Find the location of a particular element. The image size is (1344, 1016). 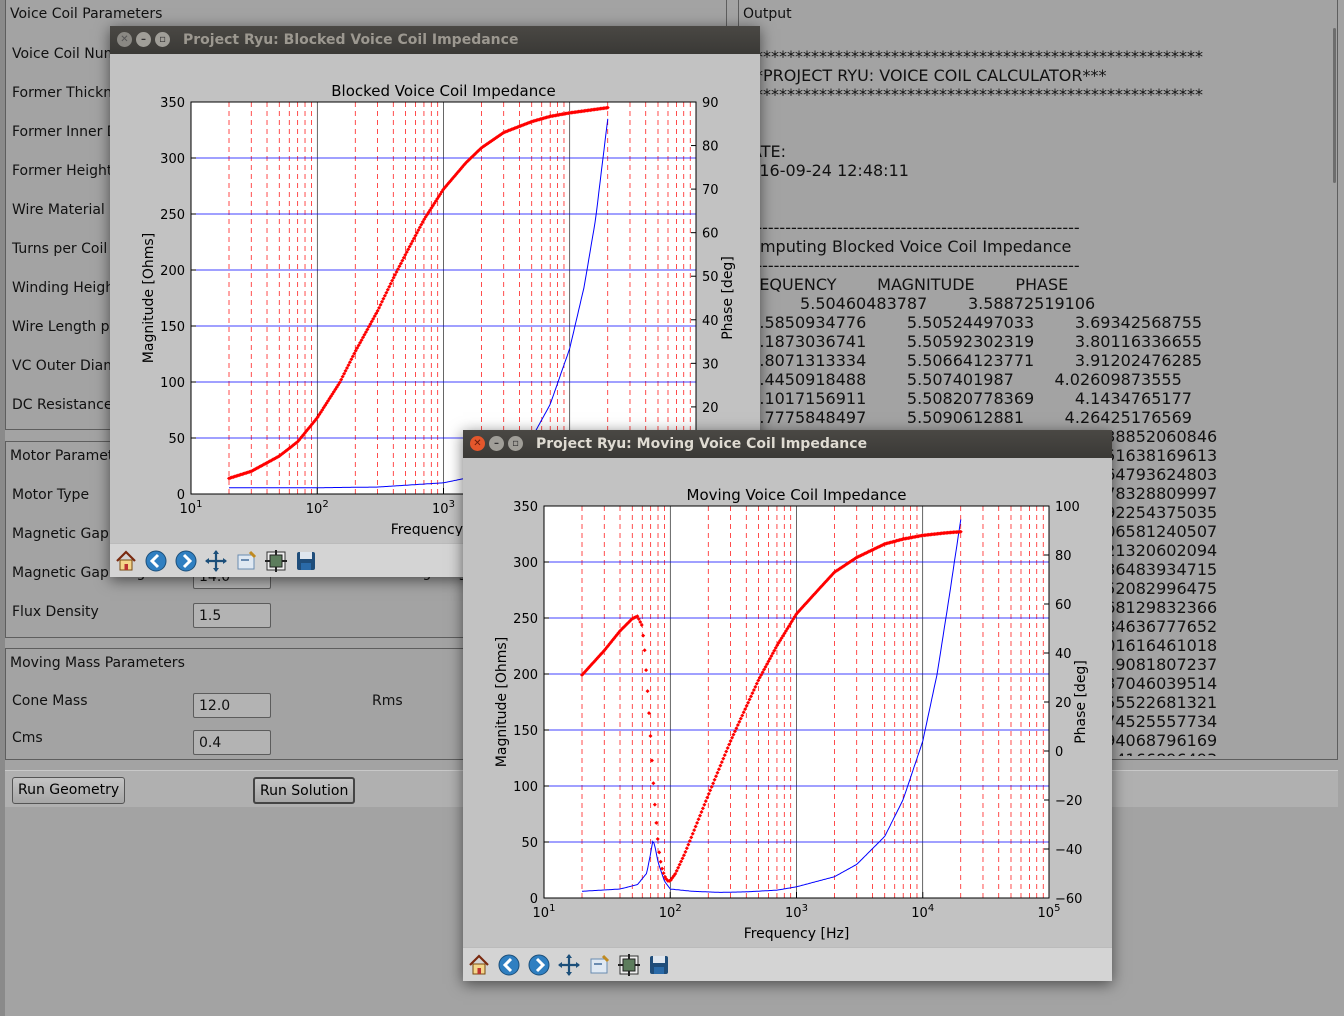

output-line: 22.4450918488 5.507401987 4.02609873555 is located at coordinates (960, 379).